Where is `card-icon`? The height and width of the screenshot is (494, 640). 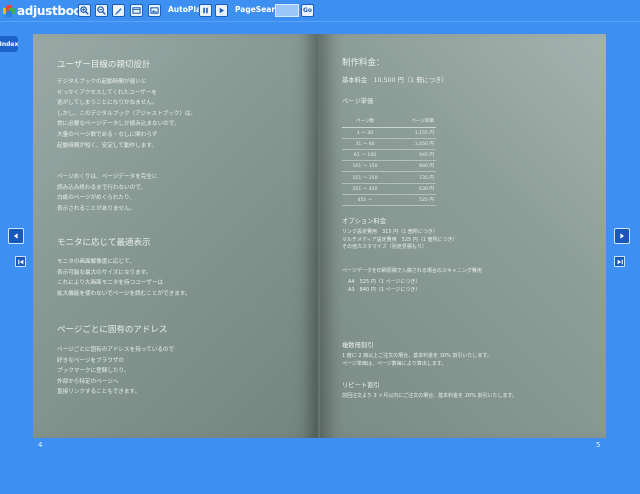 card-icon is located at coordinates (136, 10).